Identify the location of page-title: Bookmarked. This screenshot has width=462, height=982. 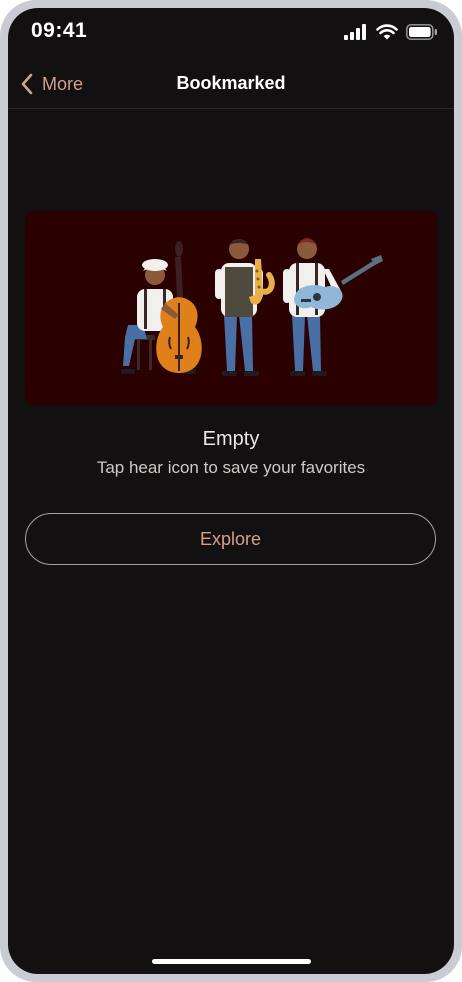
(231, 83).